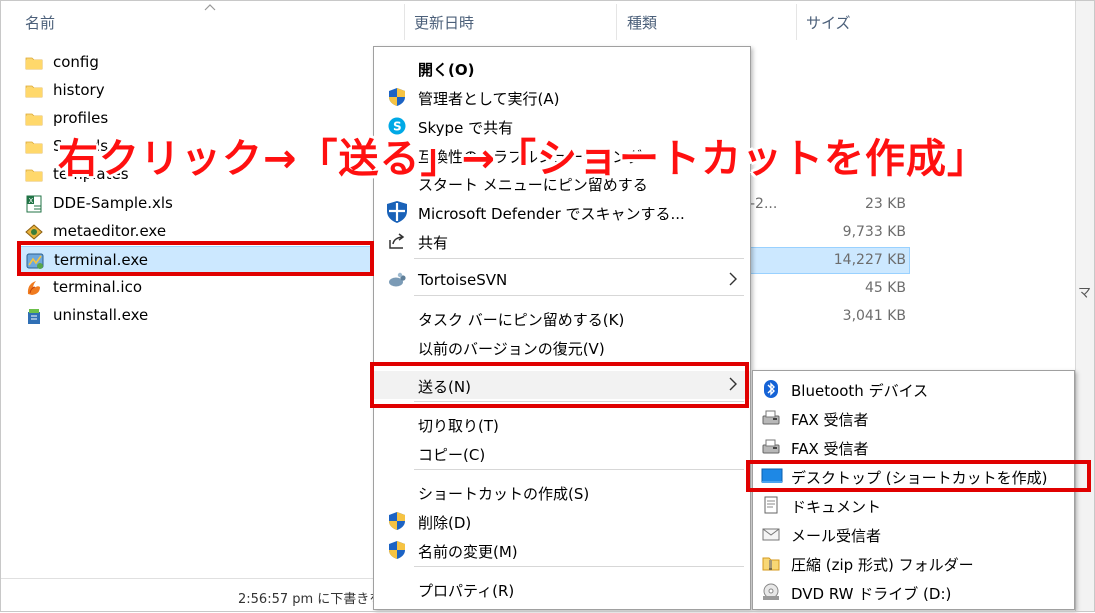  Describe the element at coordinates (76, 62) in the screenshot. I see `file-name: config` at that location.